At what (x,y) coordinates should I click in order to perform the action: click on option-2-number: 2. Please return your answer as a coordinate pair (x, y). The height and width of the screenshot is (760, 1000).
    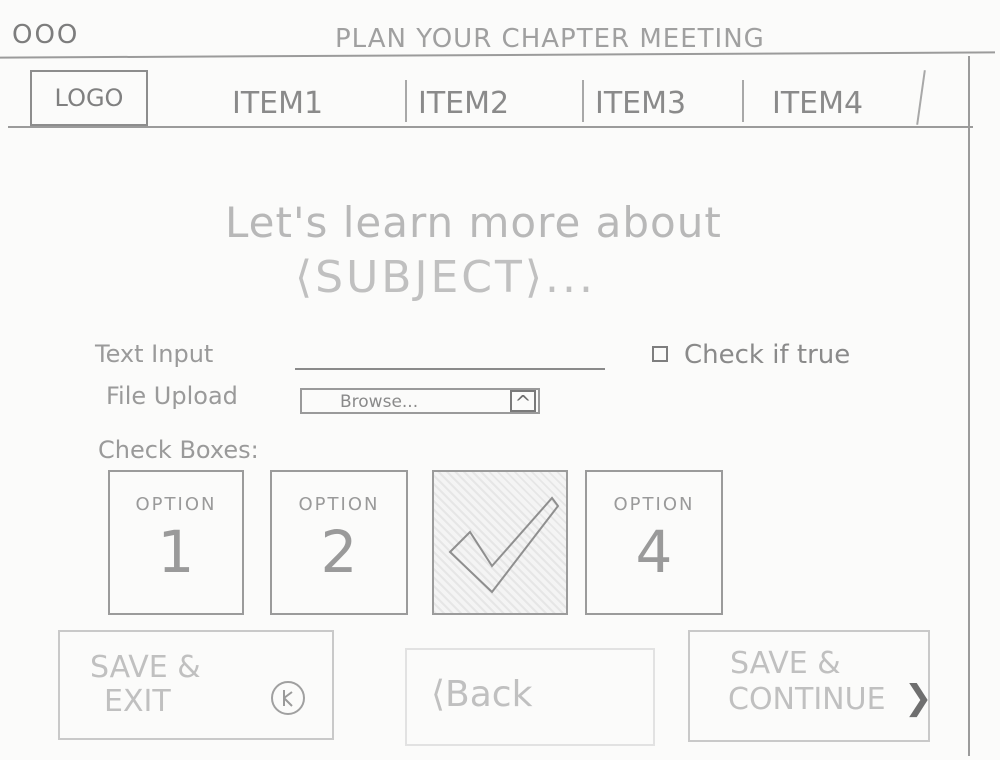
    Looking at the image, I should click on (339, 552).